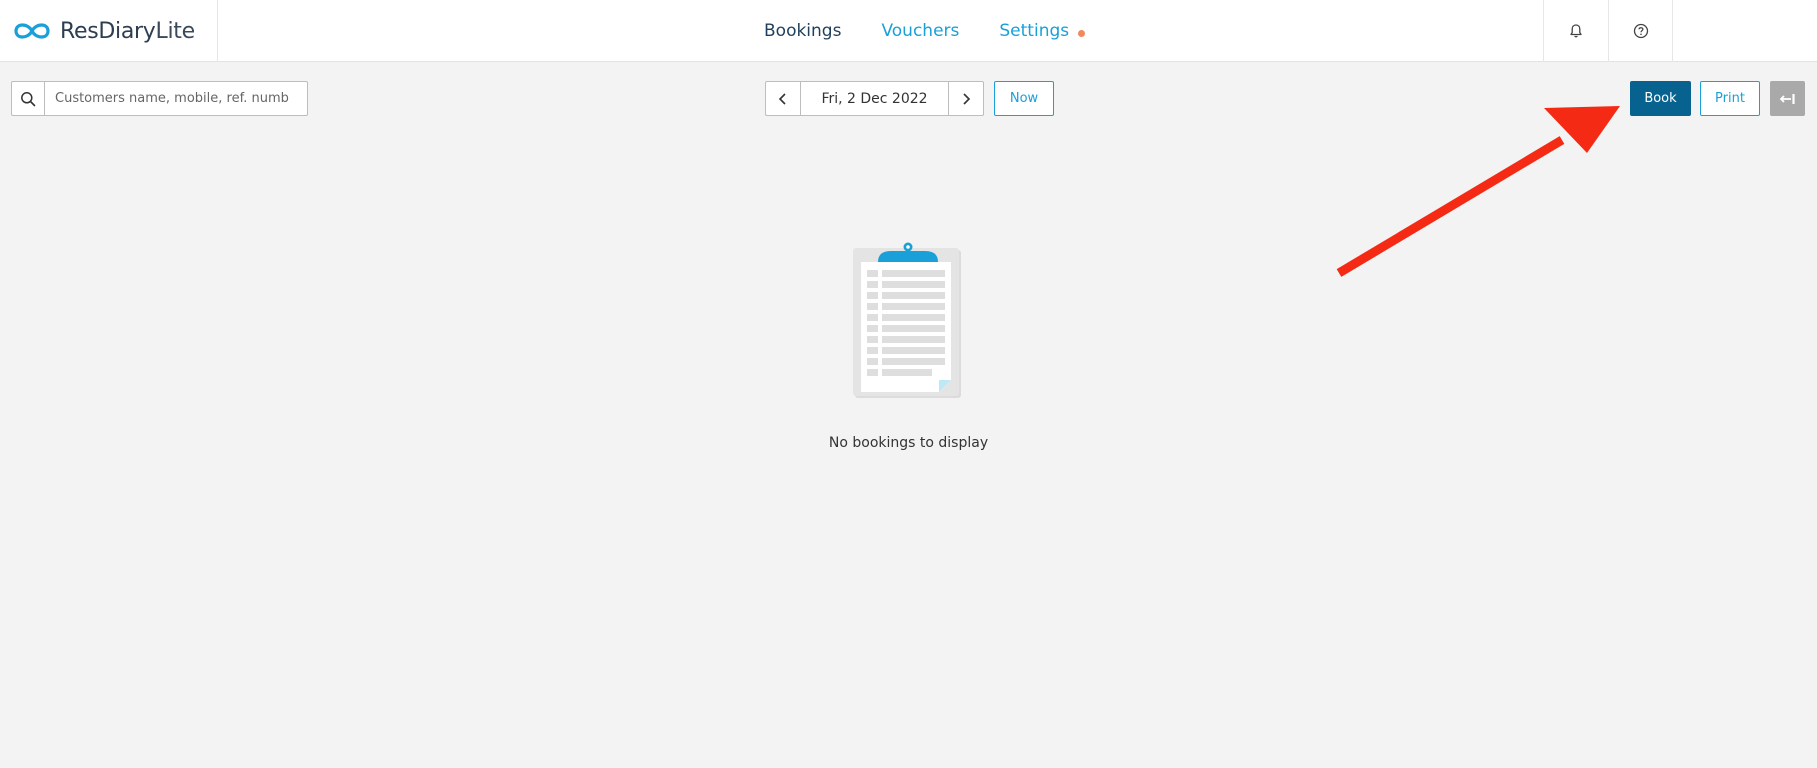 Image resolution: width=1817 pixels, height=768 pixels. What do you see at coordinates (32, 31) in the screenshot?
I see `infinity-logo-icon` at bounding box center [32, 31].